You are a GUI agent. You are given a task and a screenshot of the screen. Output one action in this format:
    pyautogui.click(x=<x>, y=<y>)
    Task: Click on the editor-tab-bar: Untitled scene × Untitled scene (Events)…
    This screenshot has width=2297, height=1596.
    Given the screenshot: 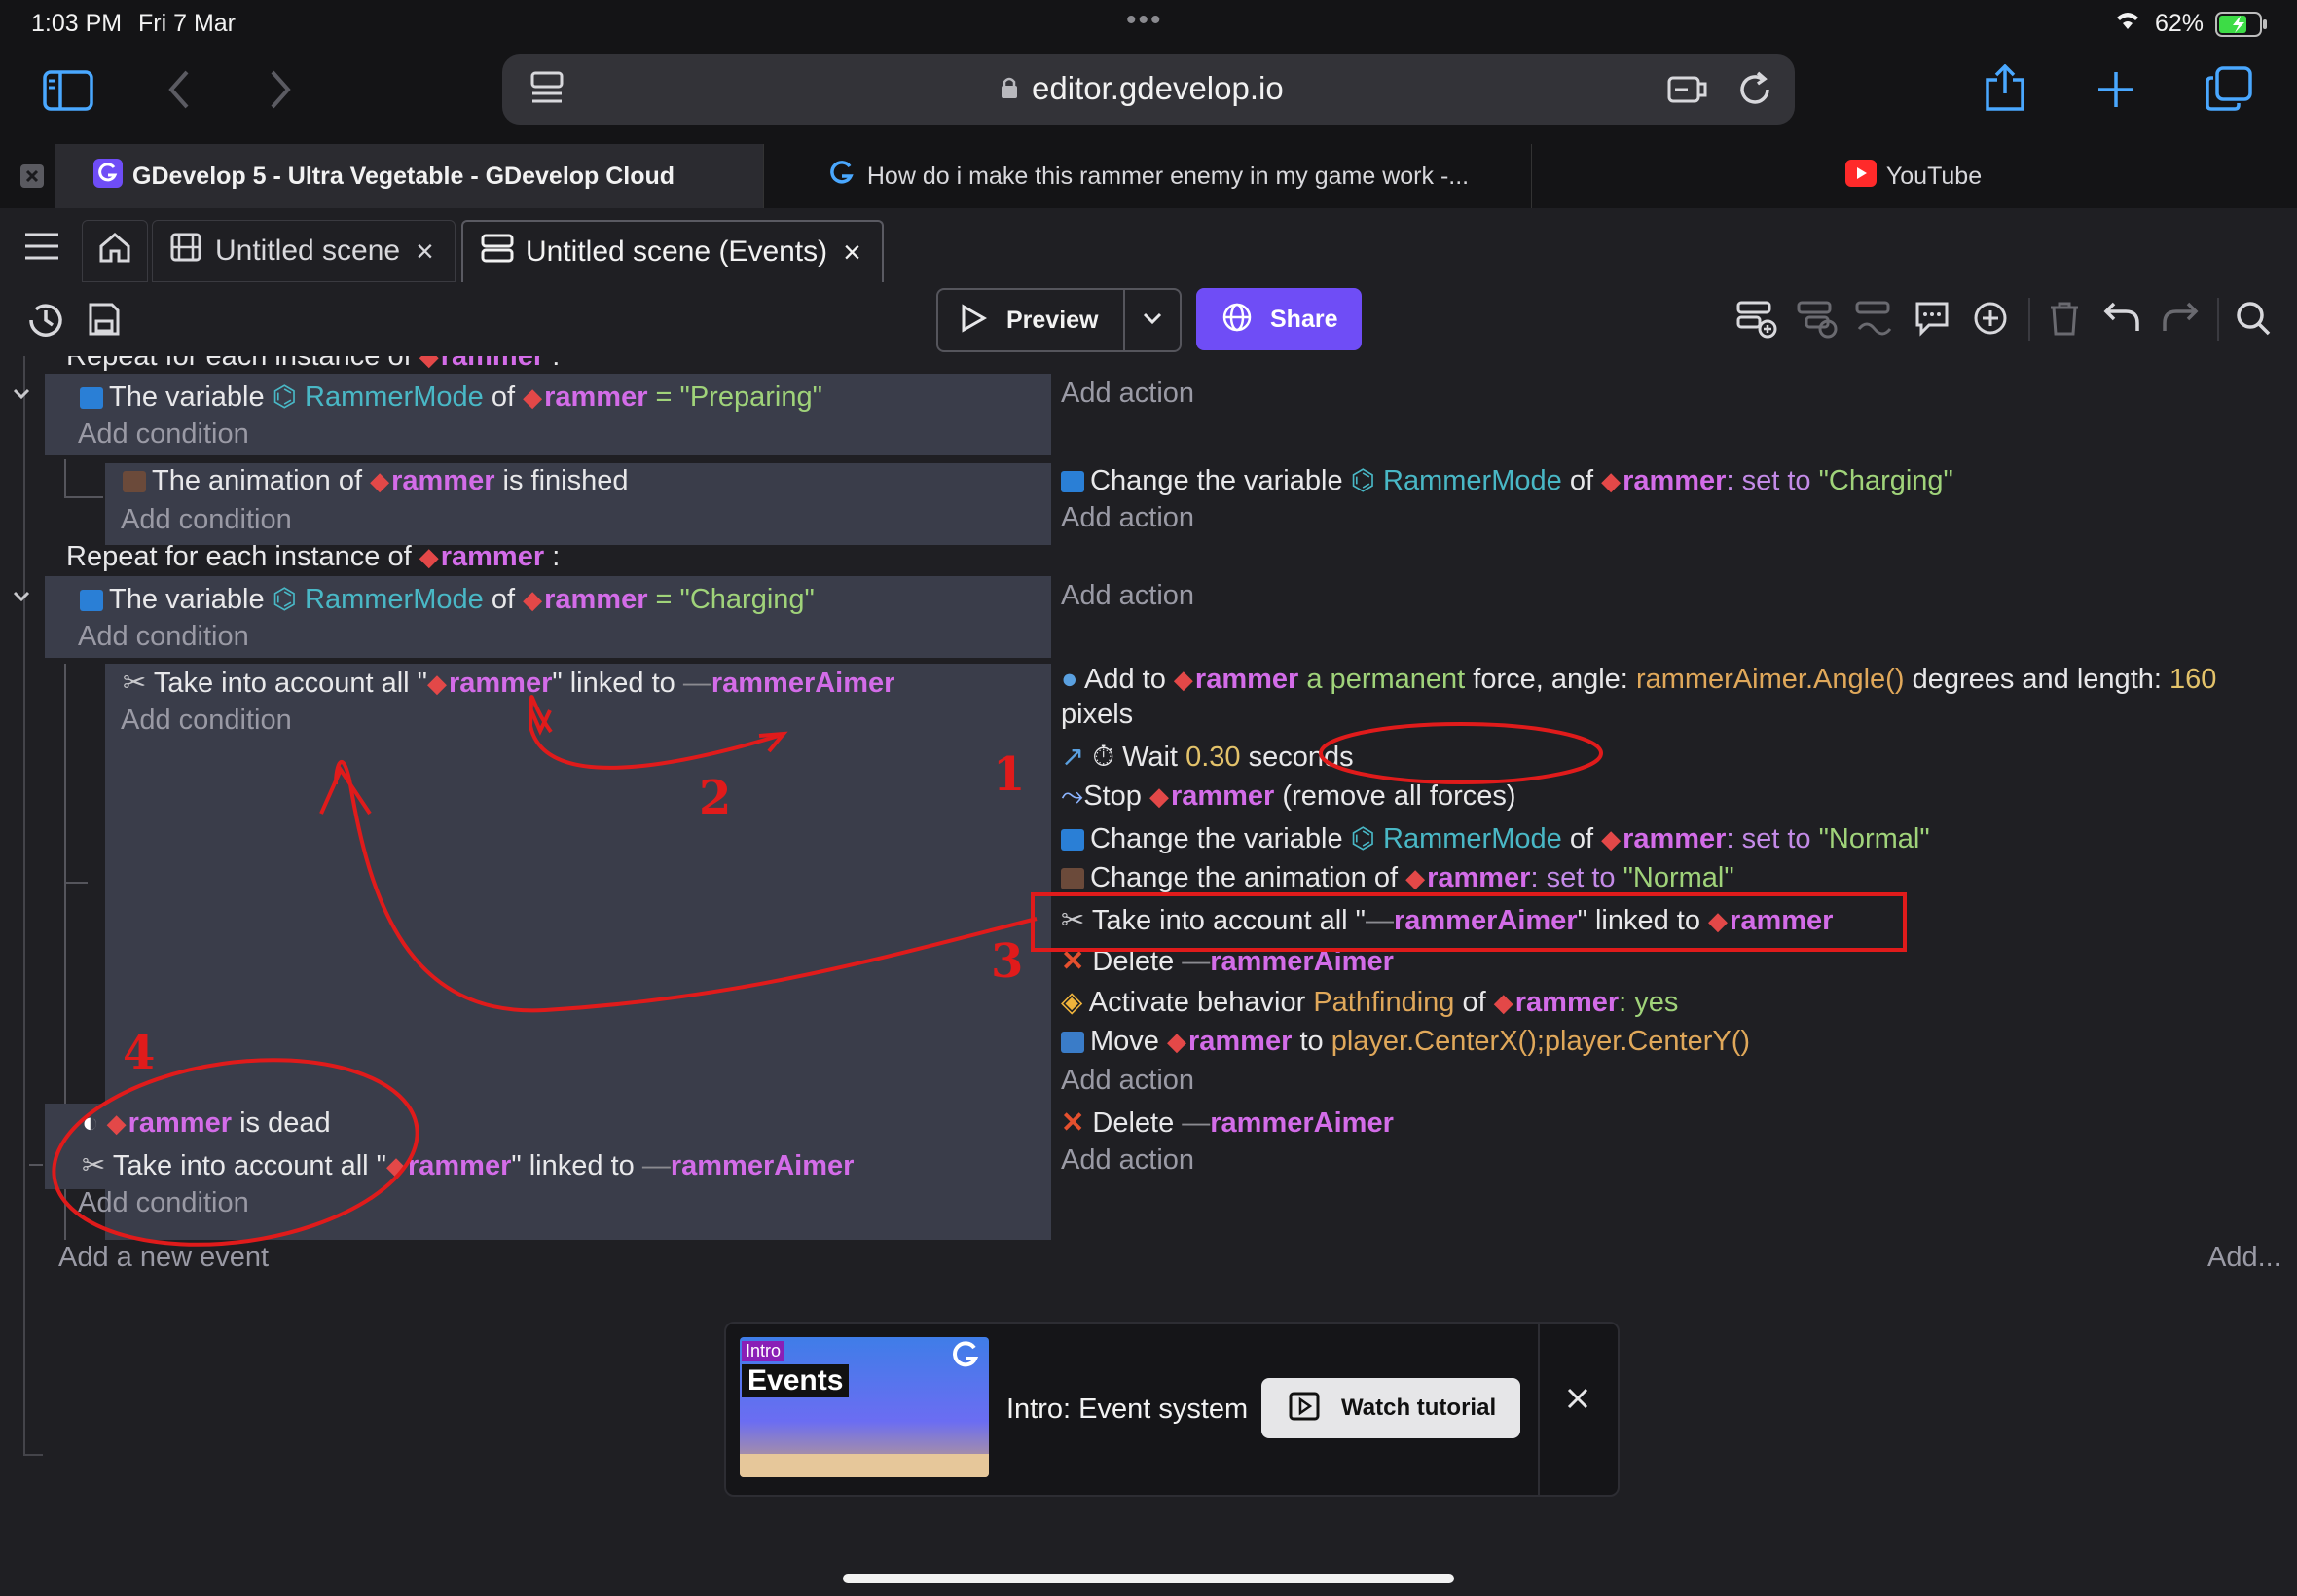 What is the action you would take?
    pyautogui.click(x=1148, y=247)
    